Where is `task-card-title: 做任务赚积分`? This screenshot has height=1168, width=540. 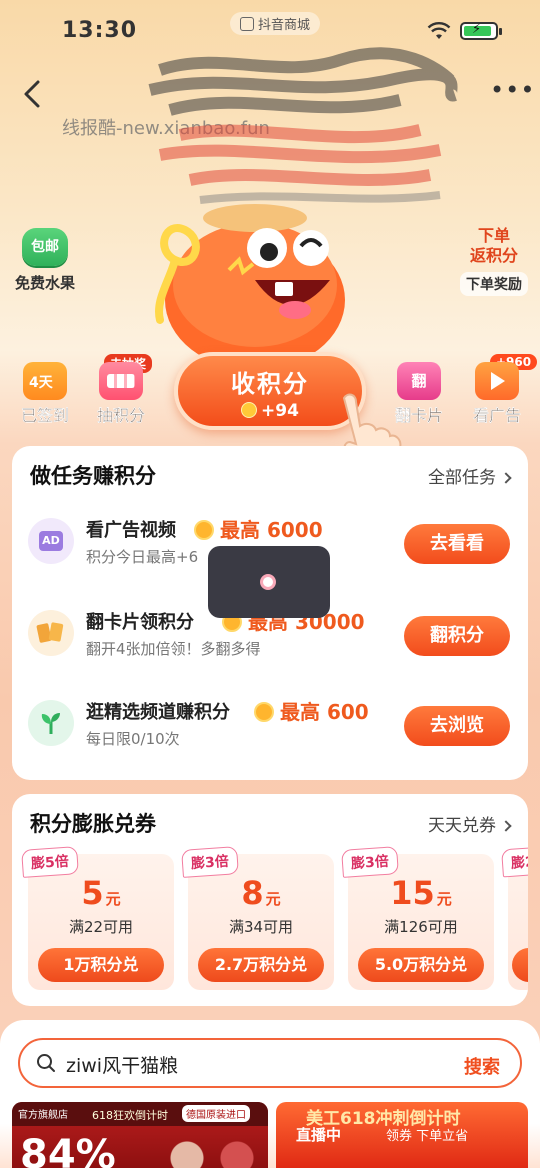 task-card-title: 做任务赚积分 is located at coordinates (93, 476).